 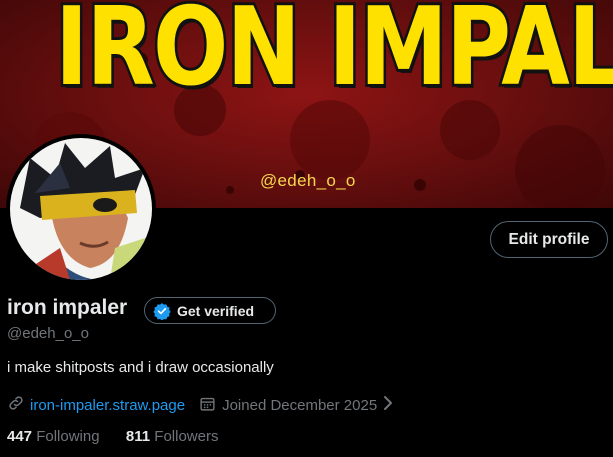 What do you see at coordinates (186, 436) in the screenshot?
I see `followers-label: Followers` at bounding box center [186, 436].